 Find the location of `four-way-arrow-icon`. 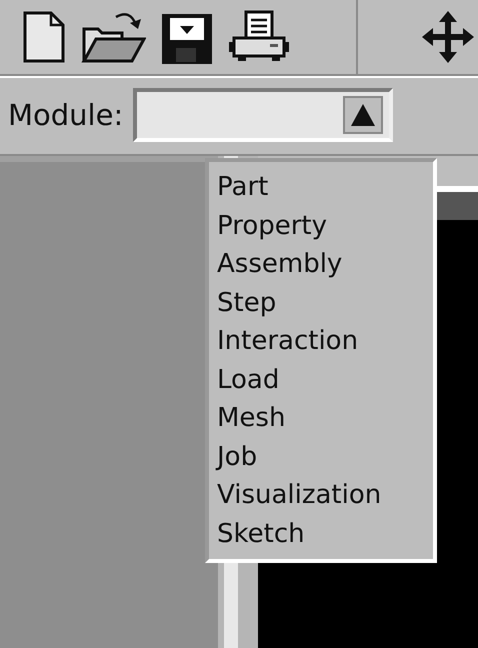

four-way-arrow-icon is located at coordinates (448, 37).